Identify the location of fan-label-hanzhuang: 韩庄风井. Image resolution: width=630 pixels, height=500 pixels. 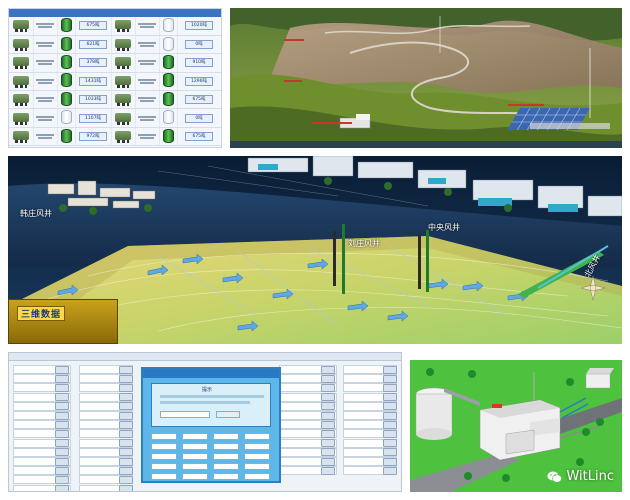
(36, 213).